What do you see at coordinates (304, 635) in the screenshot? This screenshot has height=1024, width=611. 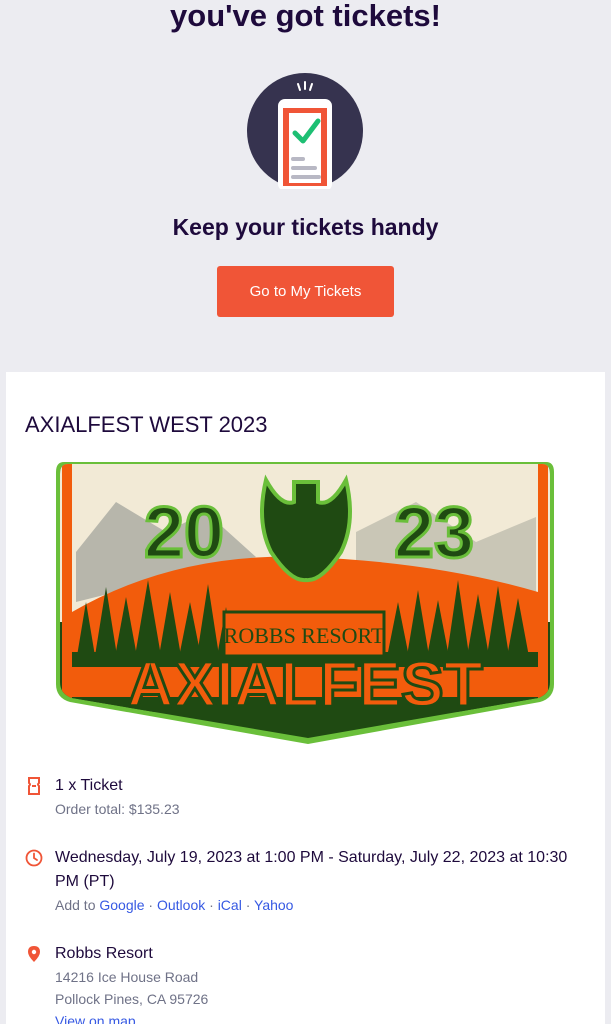 I see `logo-banner: ROBBS RESORT` at bounding box center [304, 635].